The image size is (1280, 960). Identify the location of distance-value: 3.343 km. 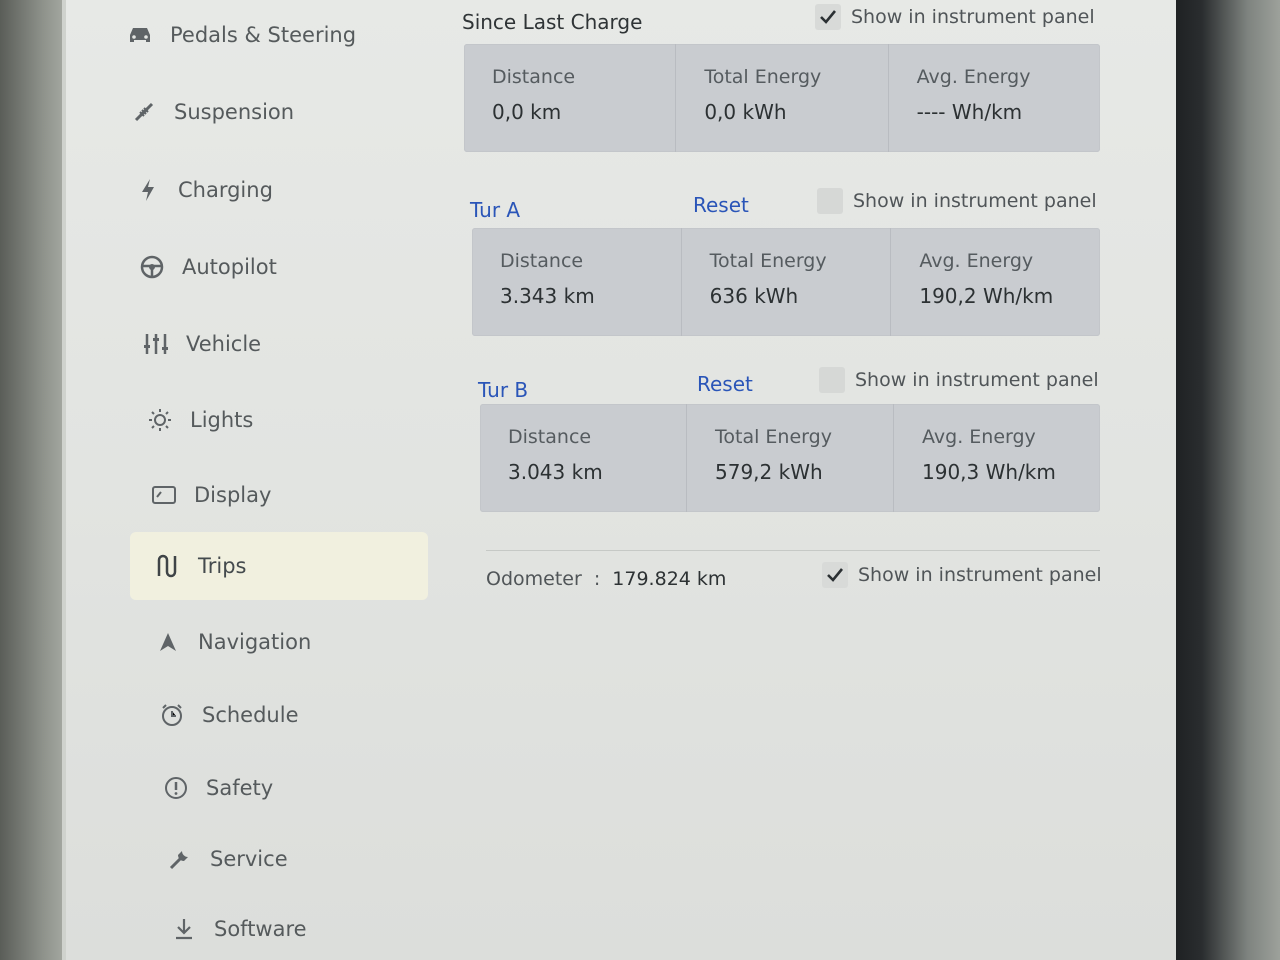
(547, 296).